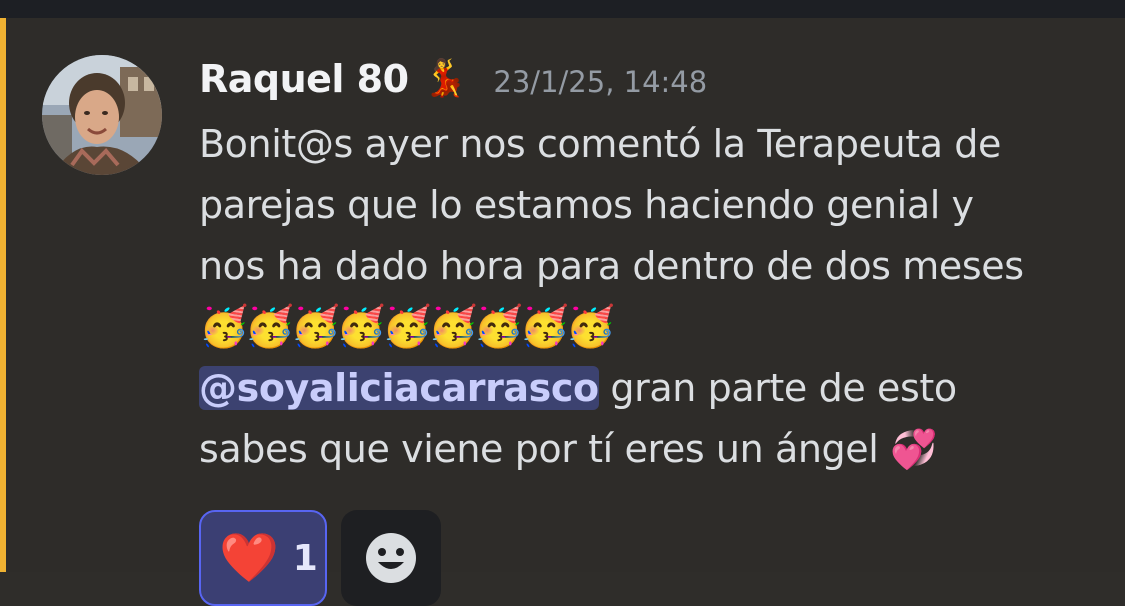  I want to click on dancer-icon: 💃, so click(445, 78).